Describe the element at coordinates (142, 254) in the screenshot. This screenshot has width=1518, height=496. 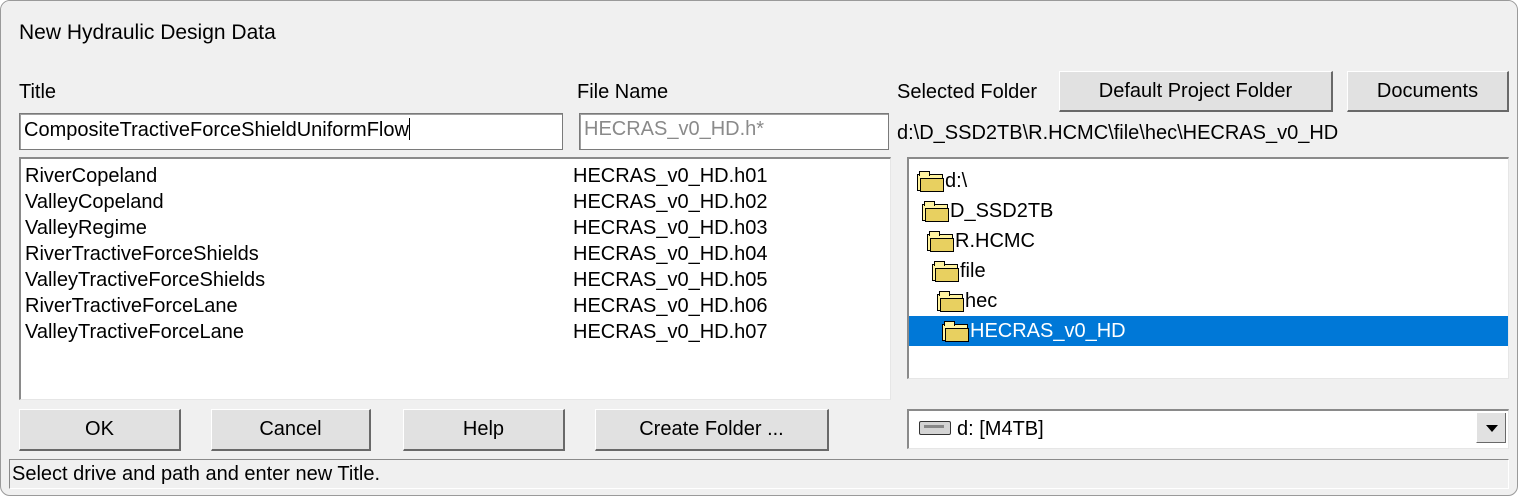
I see `list-item-title: RiverTractiveForceShields` at that location.